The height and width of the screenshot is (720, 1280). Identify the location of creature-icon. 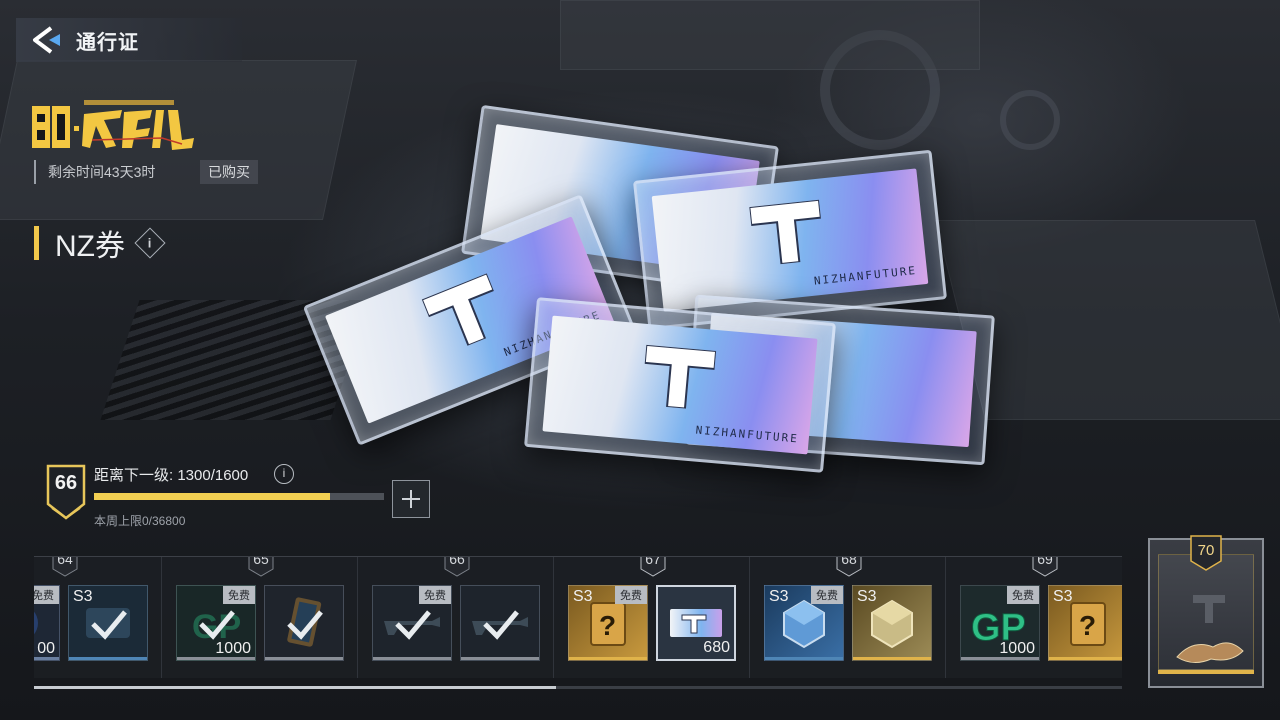
(1210, 652).